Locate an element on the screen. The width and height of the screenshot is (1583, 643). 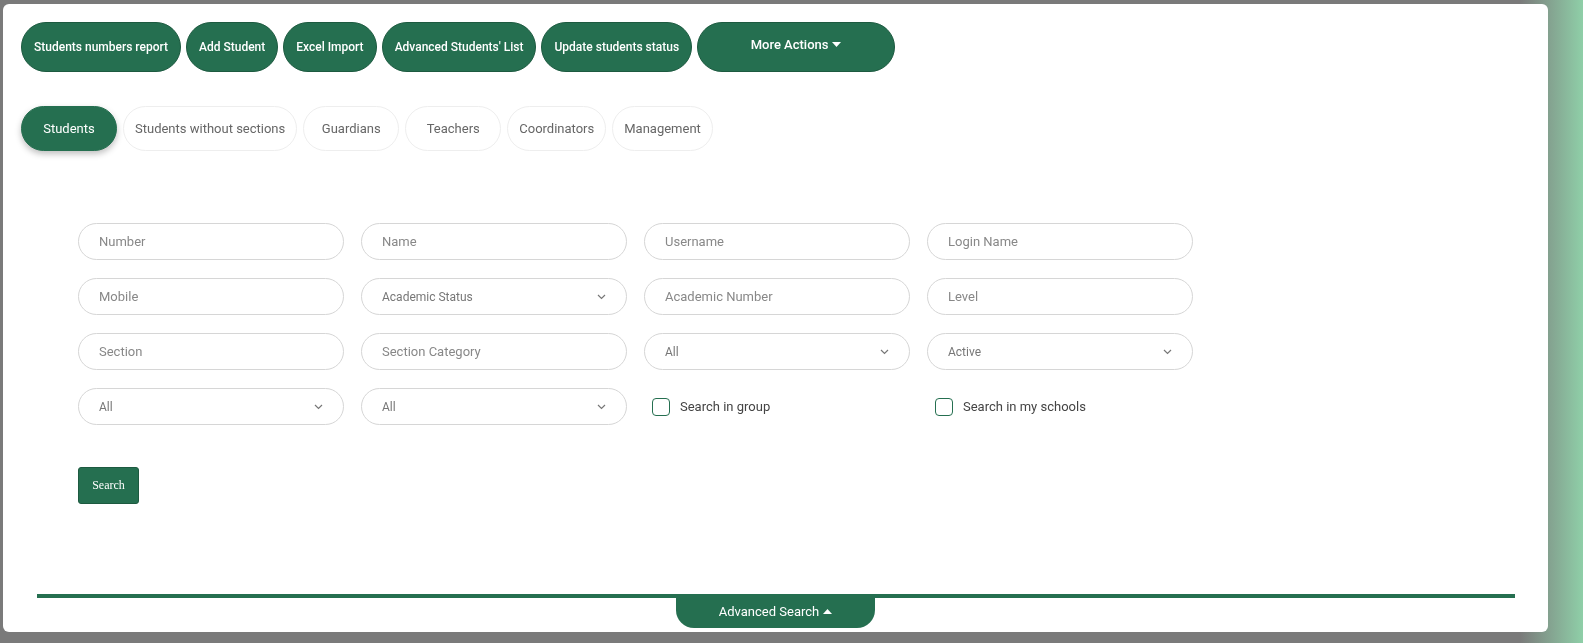
action-button: Excel Import is located at coordinates (330, 47).